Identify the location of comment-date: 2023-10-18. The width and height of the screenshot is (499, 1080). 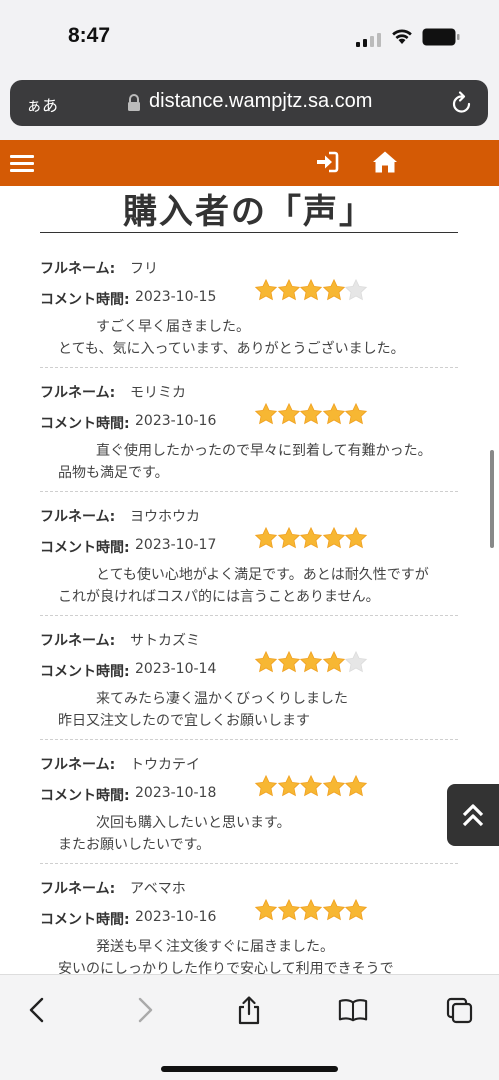
(176, 793).